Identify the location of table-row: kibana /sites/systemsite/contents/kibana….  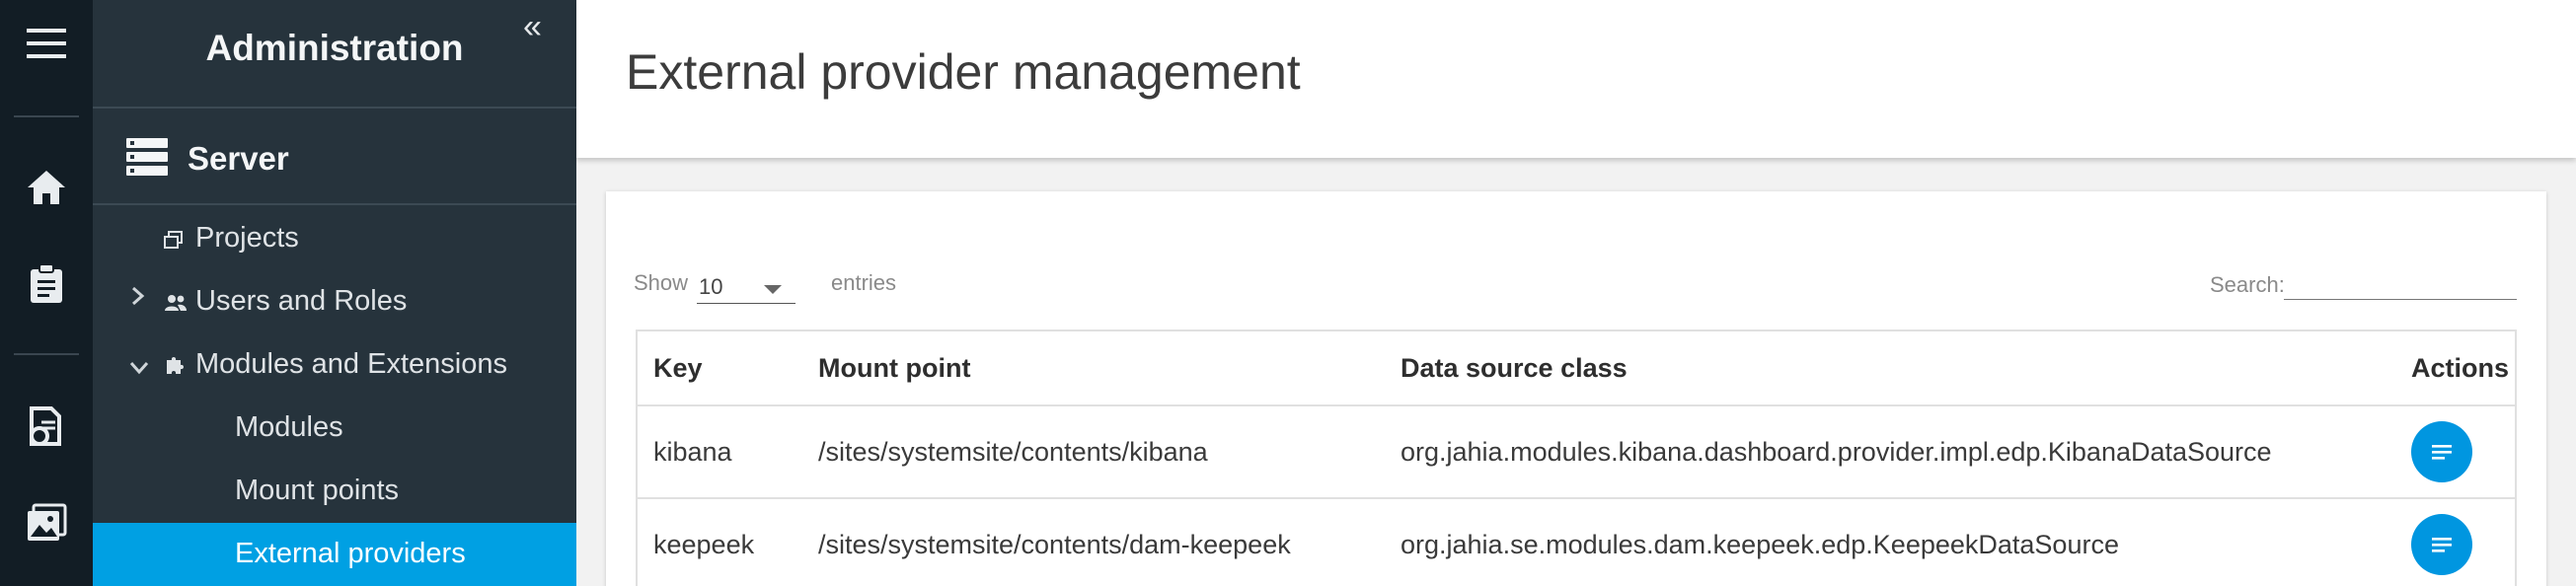
(1577, 452).